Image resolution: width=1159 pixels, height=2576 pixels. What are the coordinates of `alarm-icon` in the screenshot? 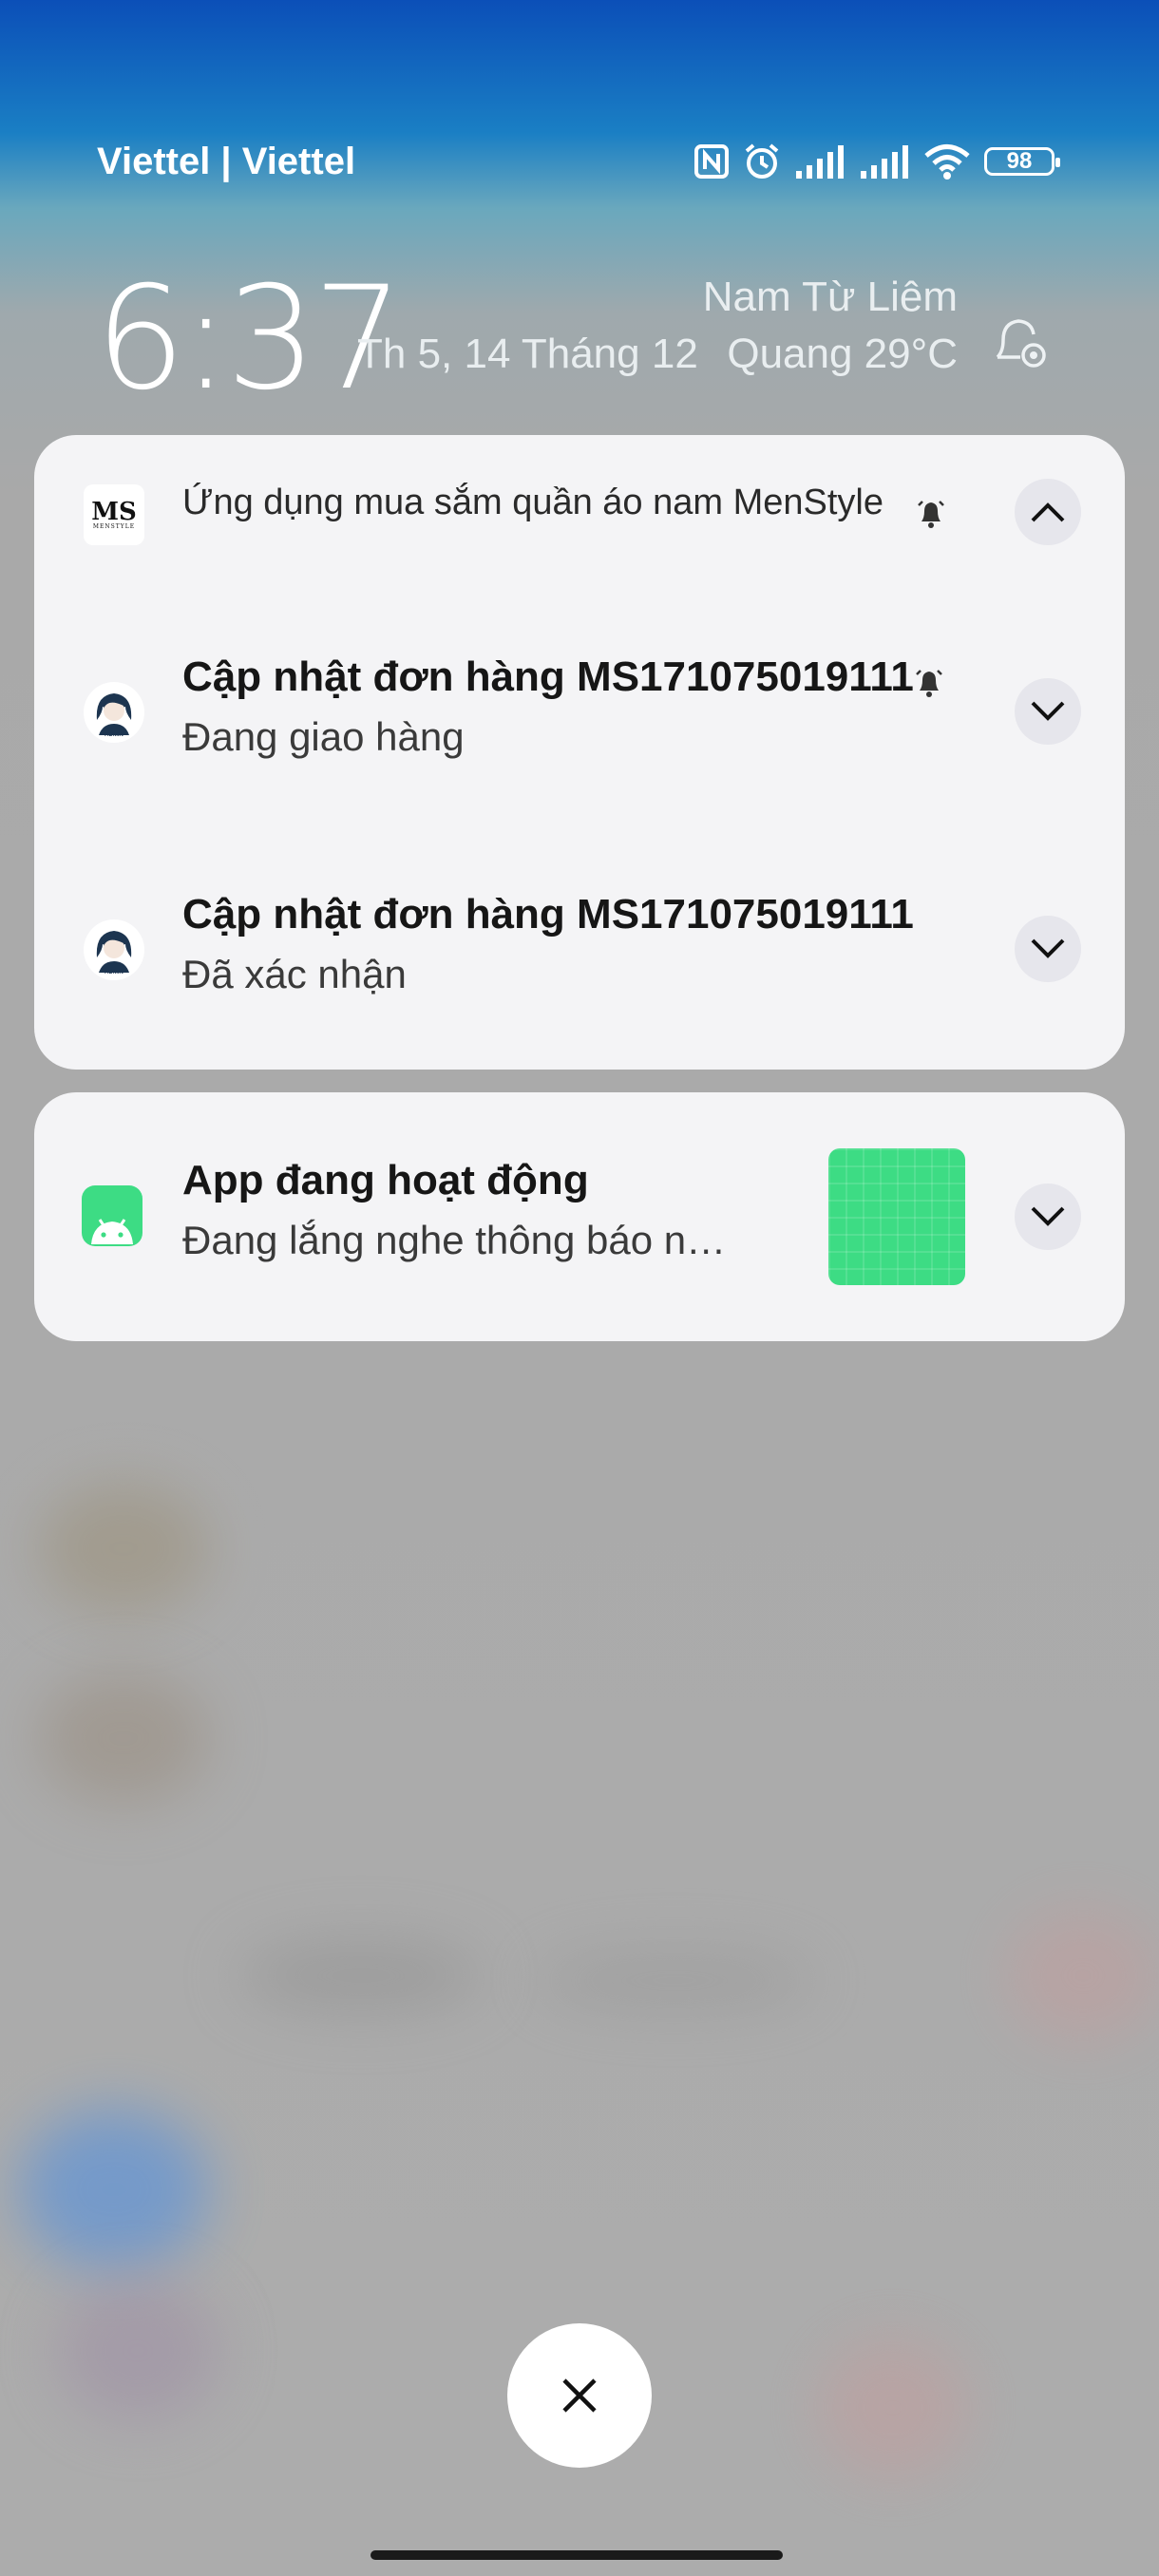 It's located at (762, 161).